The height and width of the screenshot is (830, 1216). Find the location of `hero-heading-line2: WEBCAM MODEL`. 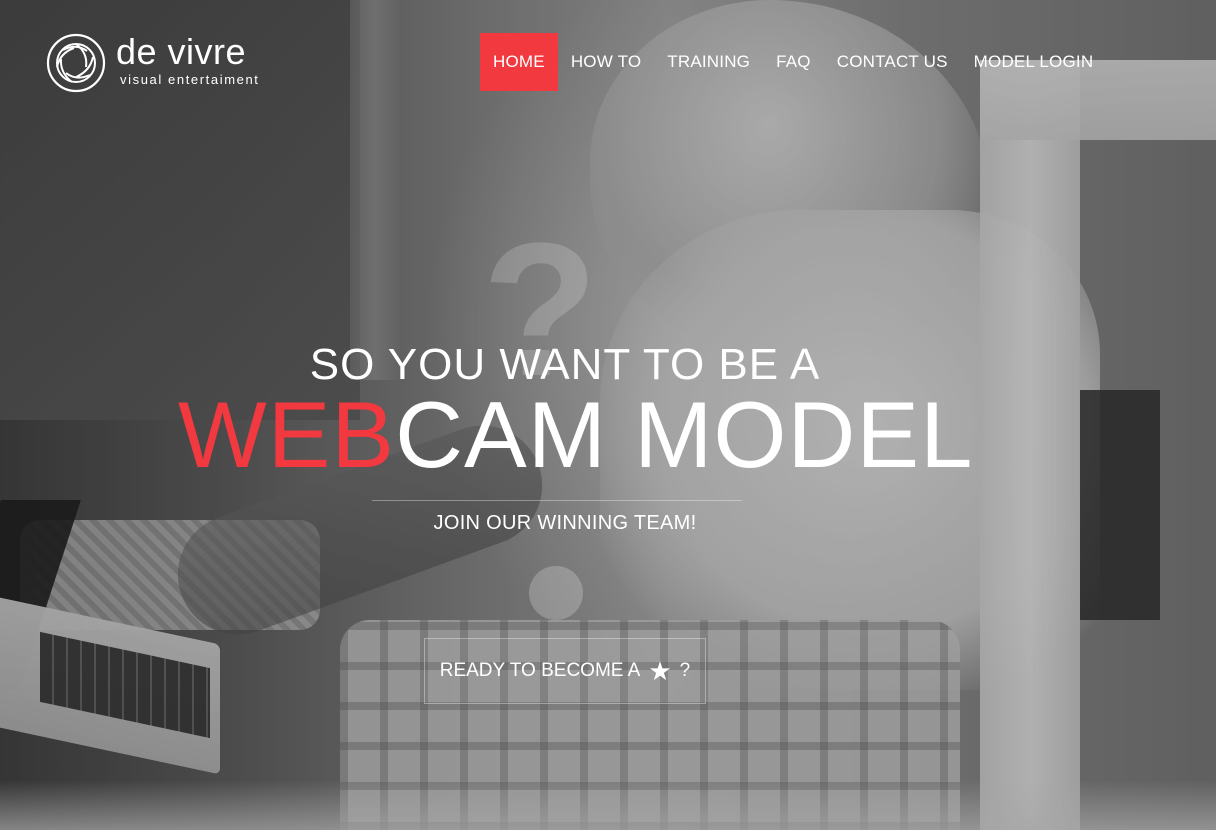

hero-heading-line2: WEBCAM MODEL is located at coordinates (575, 435).